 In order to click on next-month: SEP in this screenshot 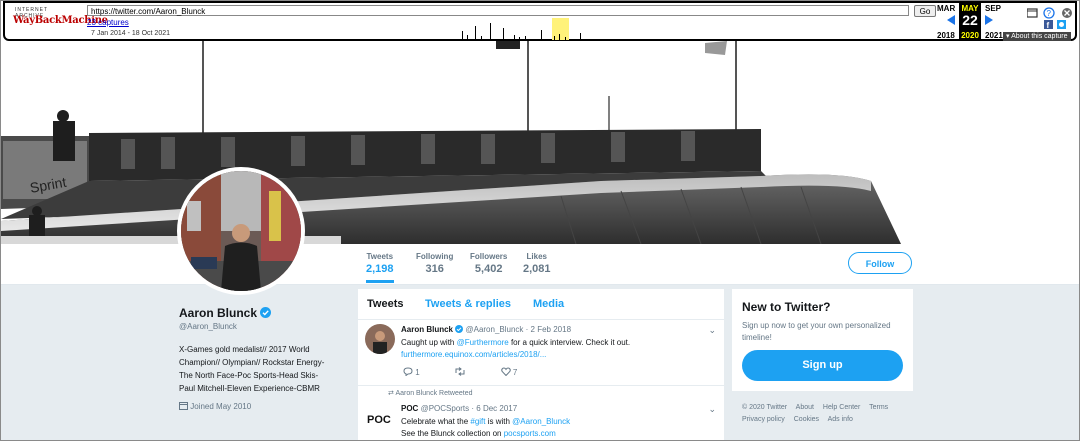, I will do `click(993, 8)`.